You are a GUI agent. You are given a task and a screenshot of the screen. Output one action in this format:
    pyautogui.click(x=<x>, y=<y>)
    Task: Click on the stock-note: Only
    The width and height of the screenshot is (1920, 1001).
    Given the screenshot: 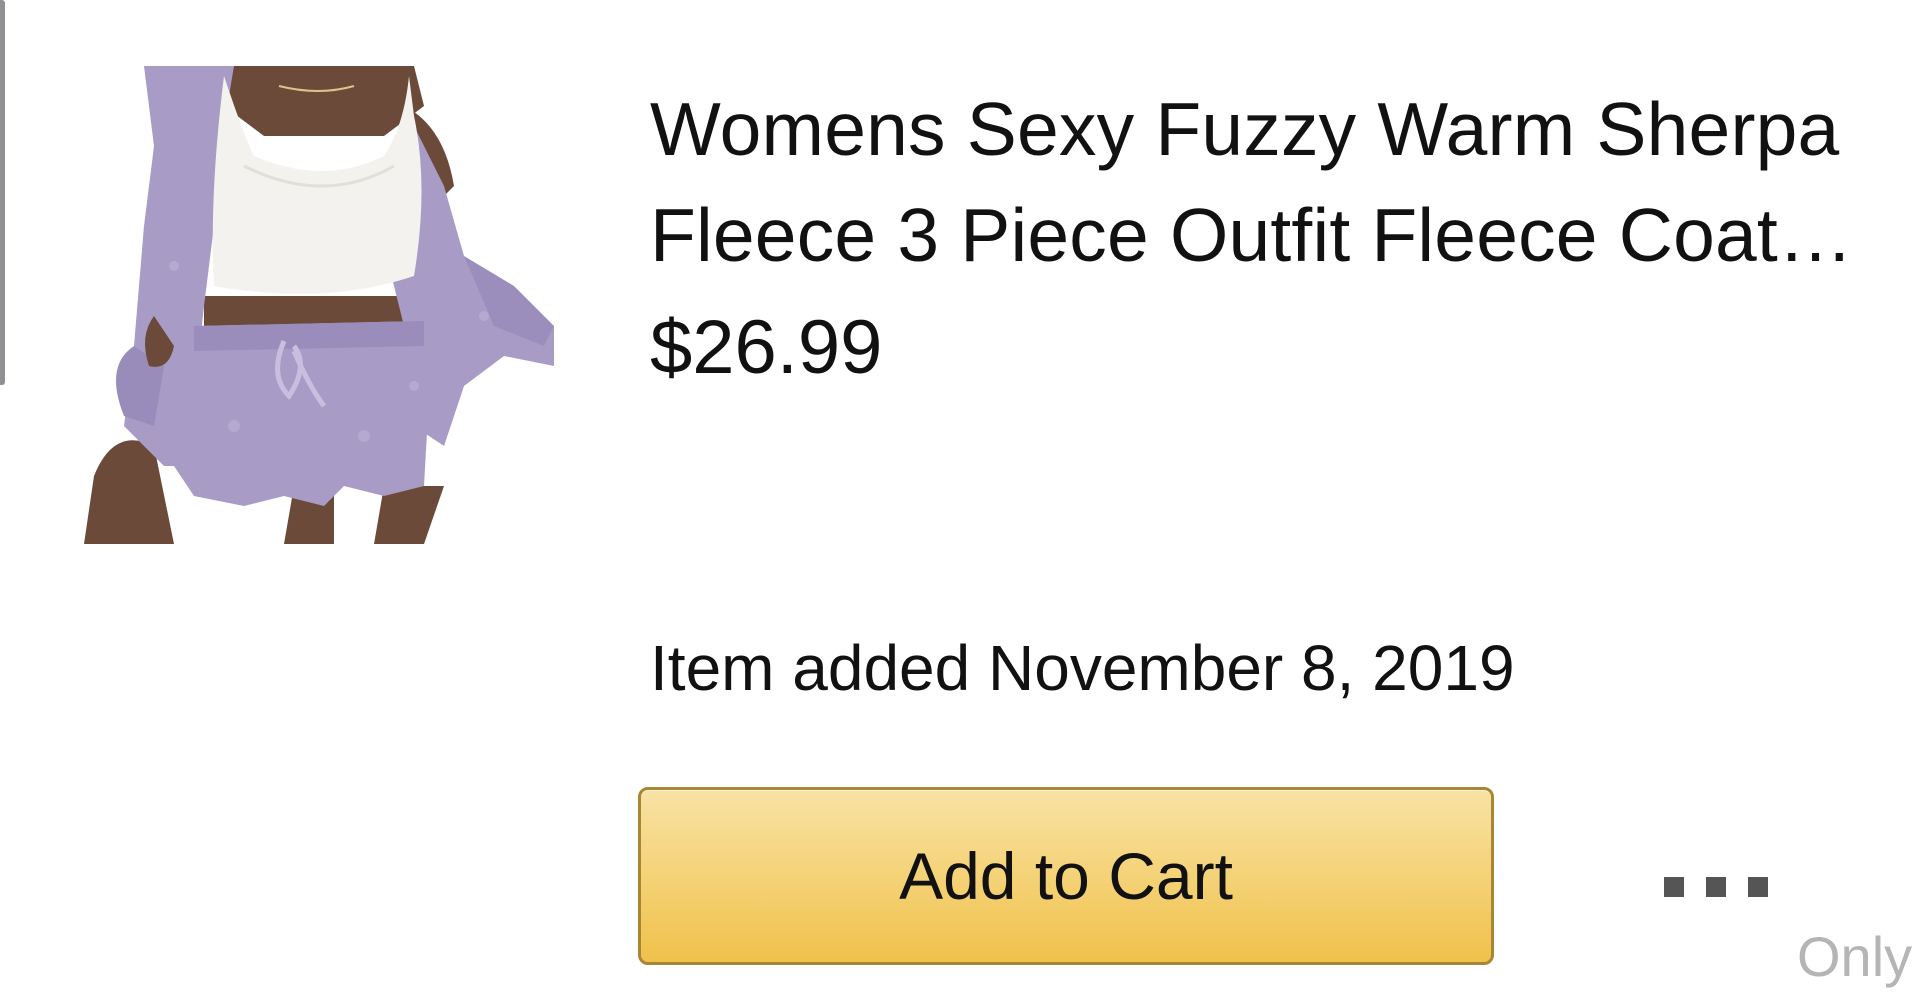 What is the action you would take?
    pyautogui.click(x=1855, y=956)
    